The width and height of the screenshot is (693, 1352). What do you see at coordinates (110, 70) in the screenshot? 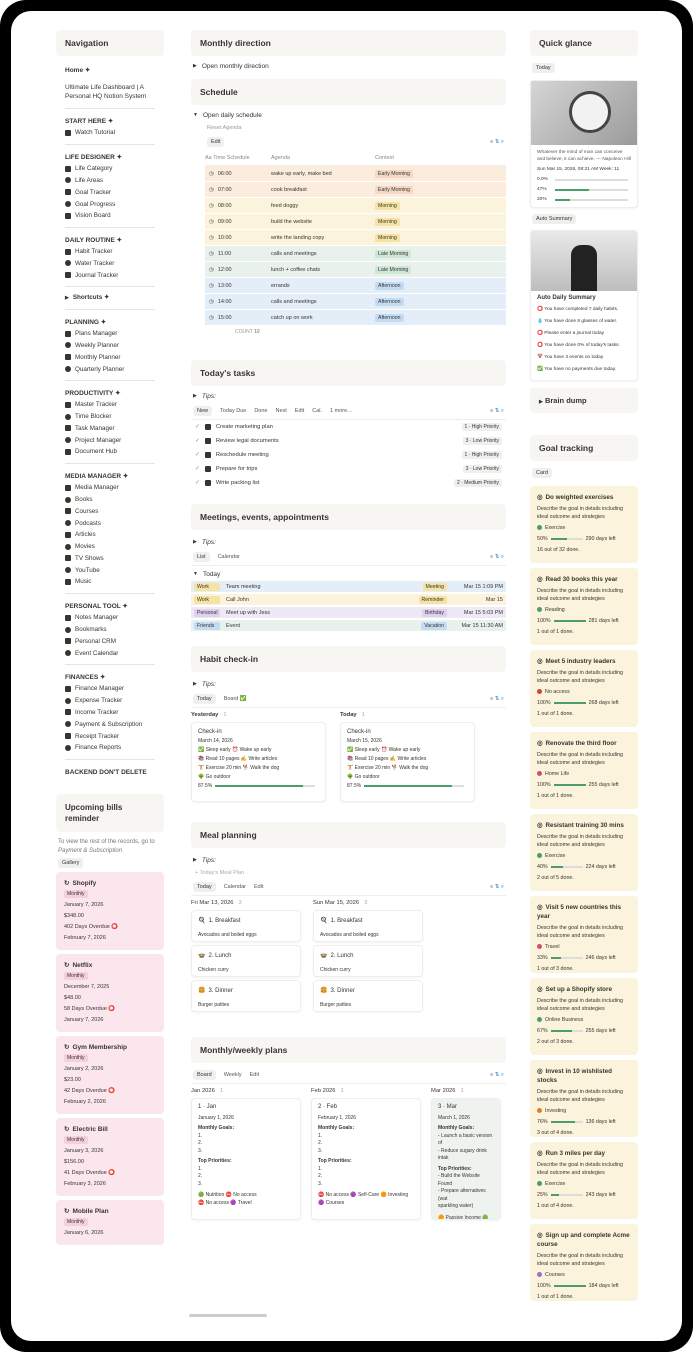
I see `home-link: Home ✦` at bounding box center [110, 70].